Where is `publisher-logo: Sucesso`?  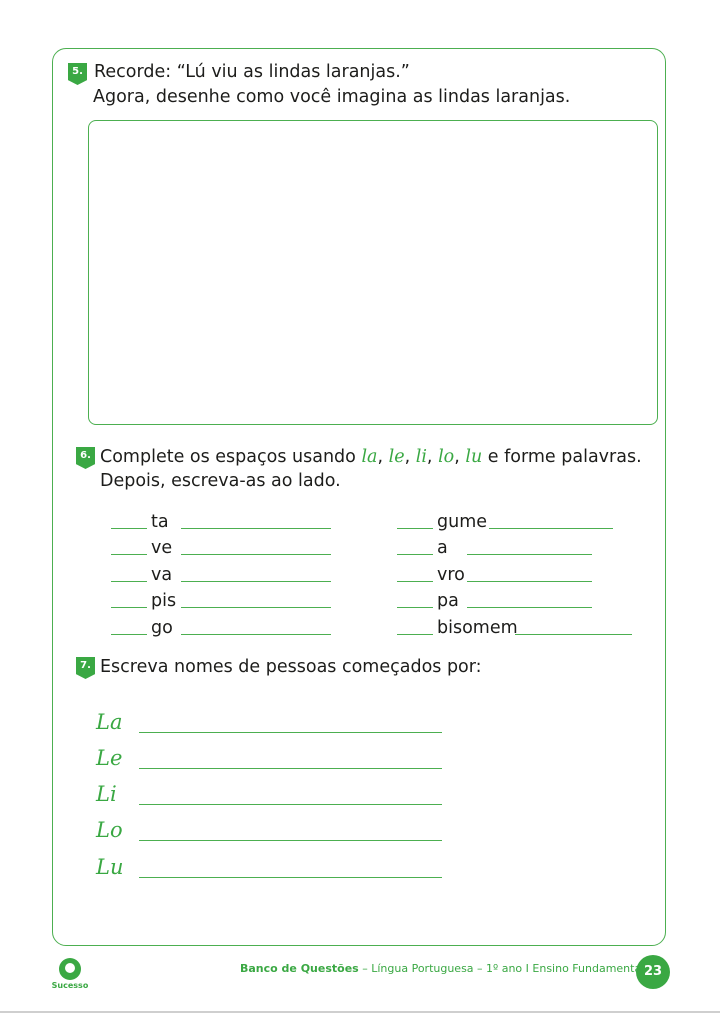 publisher-logo: Sucesso is located at coordinates (70, 974).